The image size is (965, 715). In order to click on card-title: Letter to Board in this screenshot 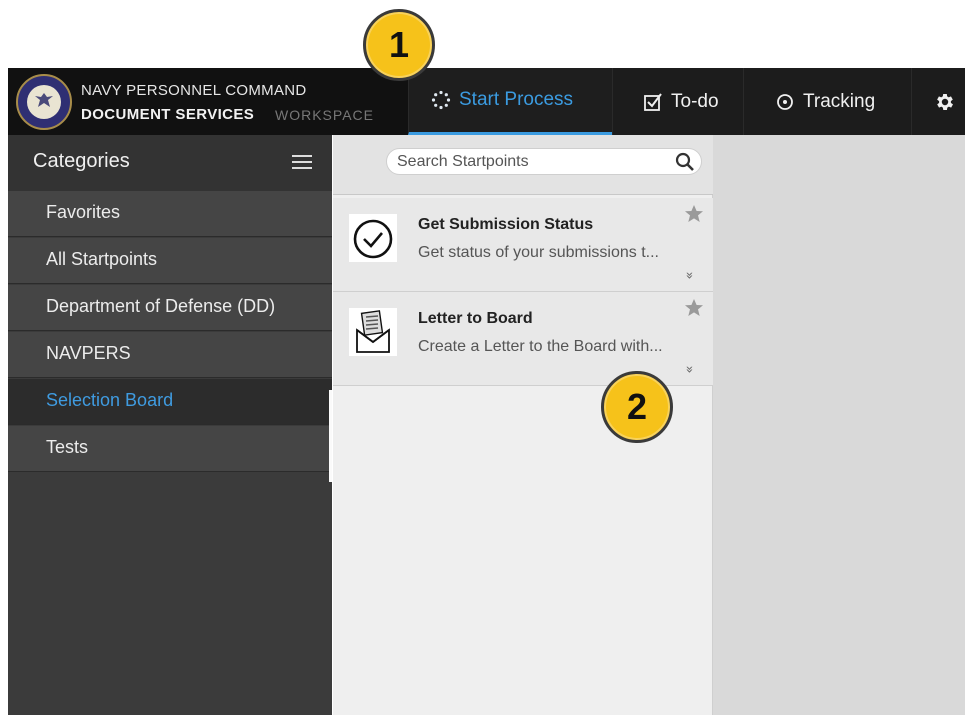, I will do `click(475, 318)`.